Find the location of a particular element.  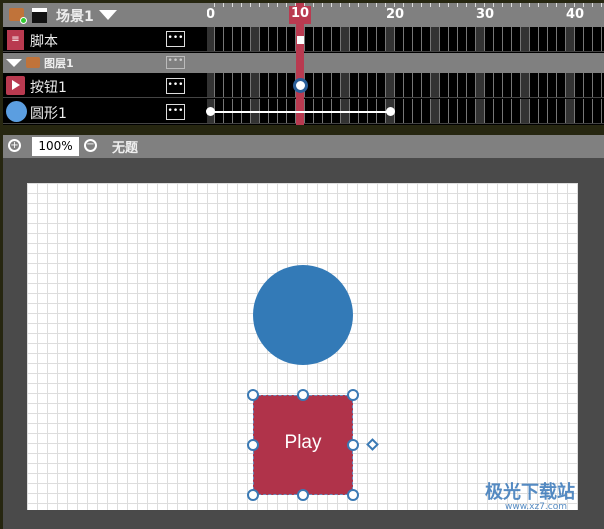

circle-shape is located at coordinates (303, 315).